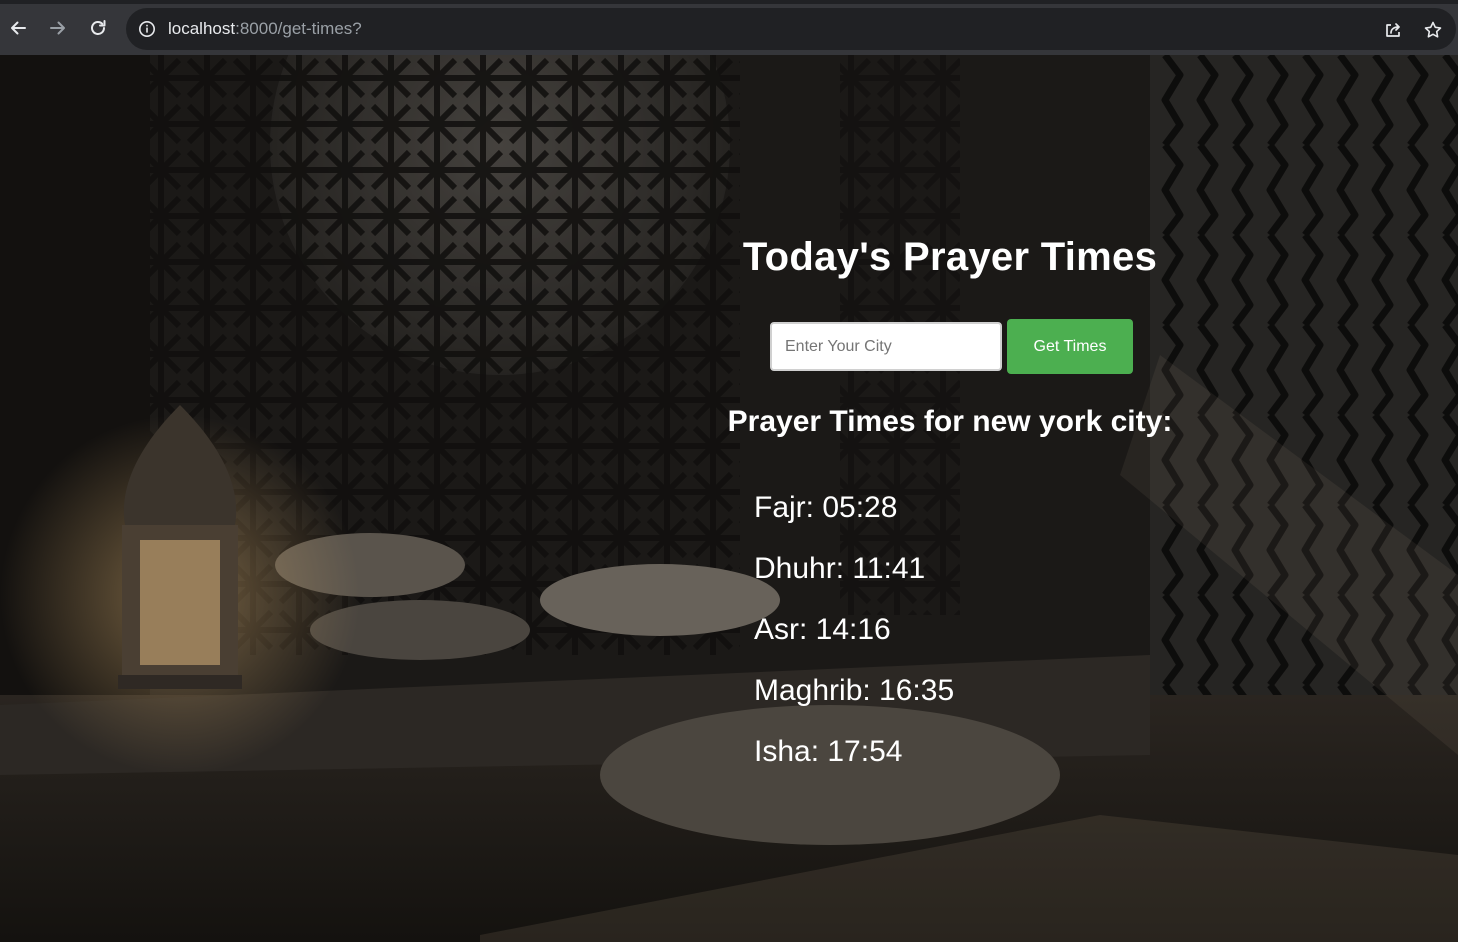 Image resolution: width=1458 pixels, height=942 pixels. I want to click on bookmark-star-icon, so click(1433, 30).